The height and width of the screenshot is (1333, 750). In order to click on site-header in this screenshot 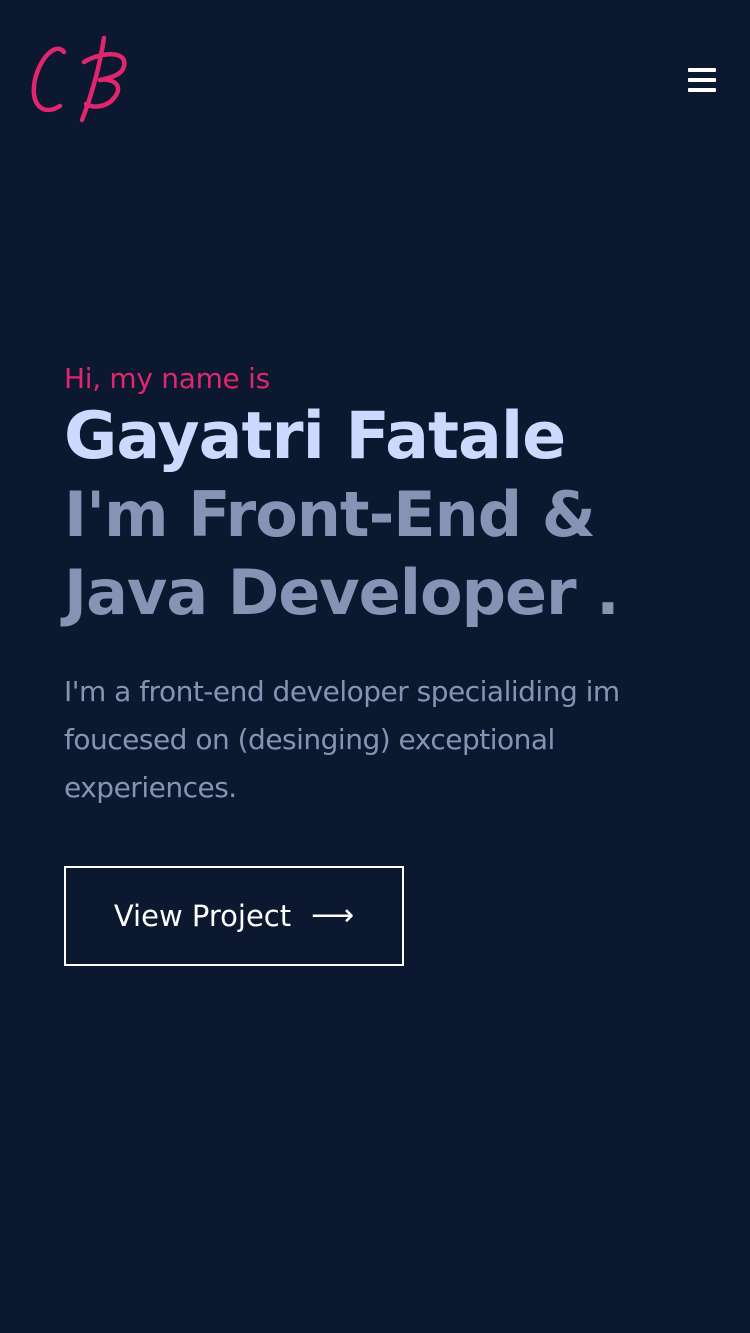, I will do `click(375, 65)`.